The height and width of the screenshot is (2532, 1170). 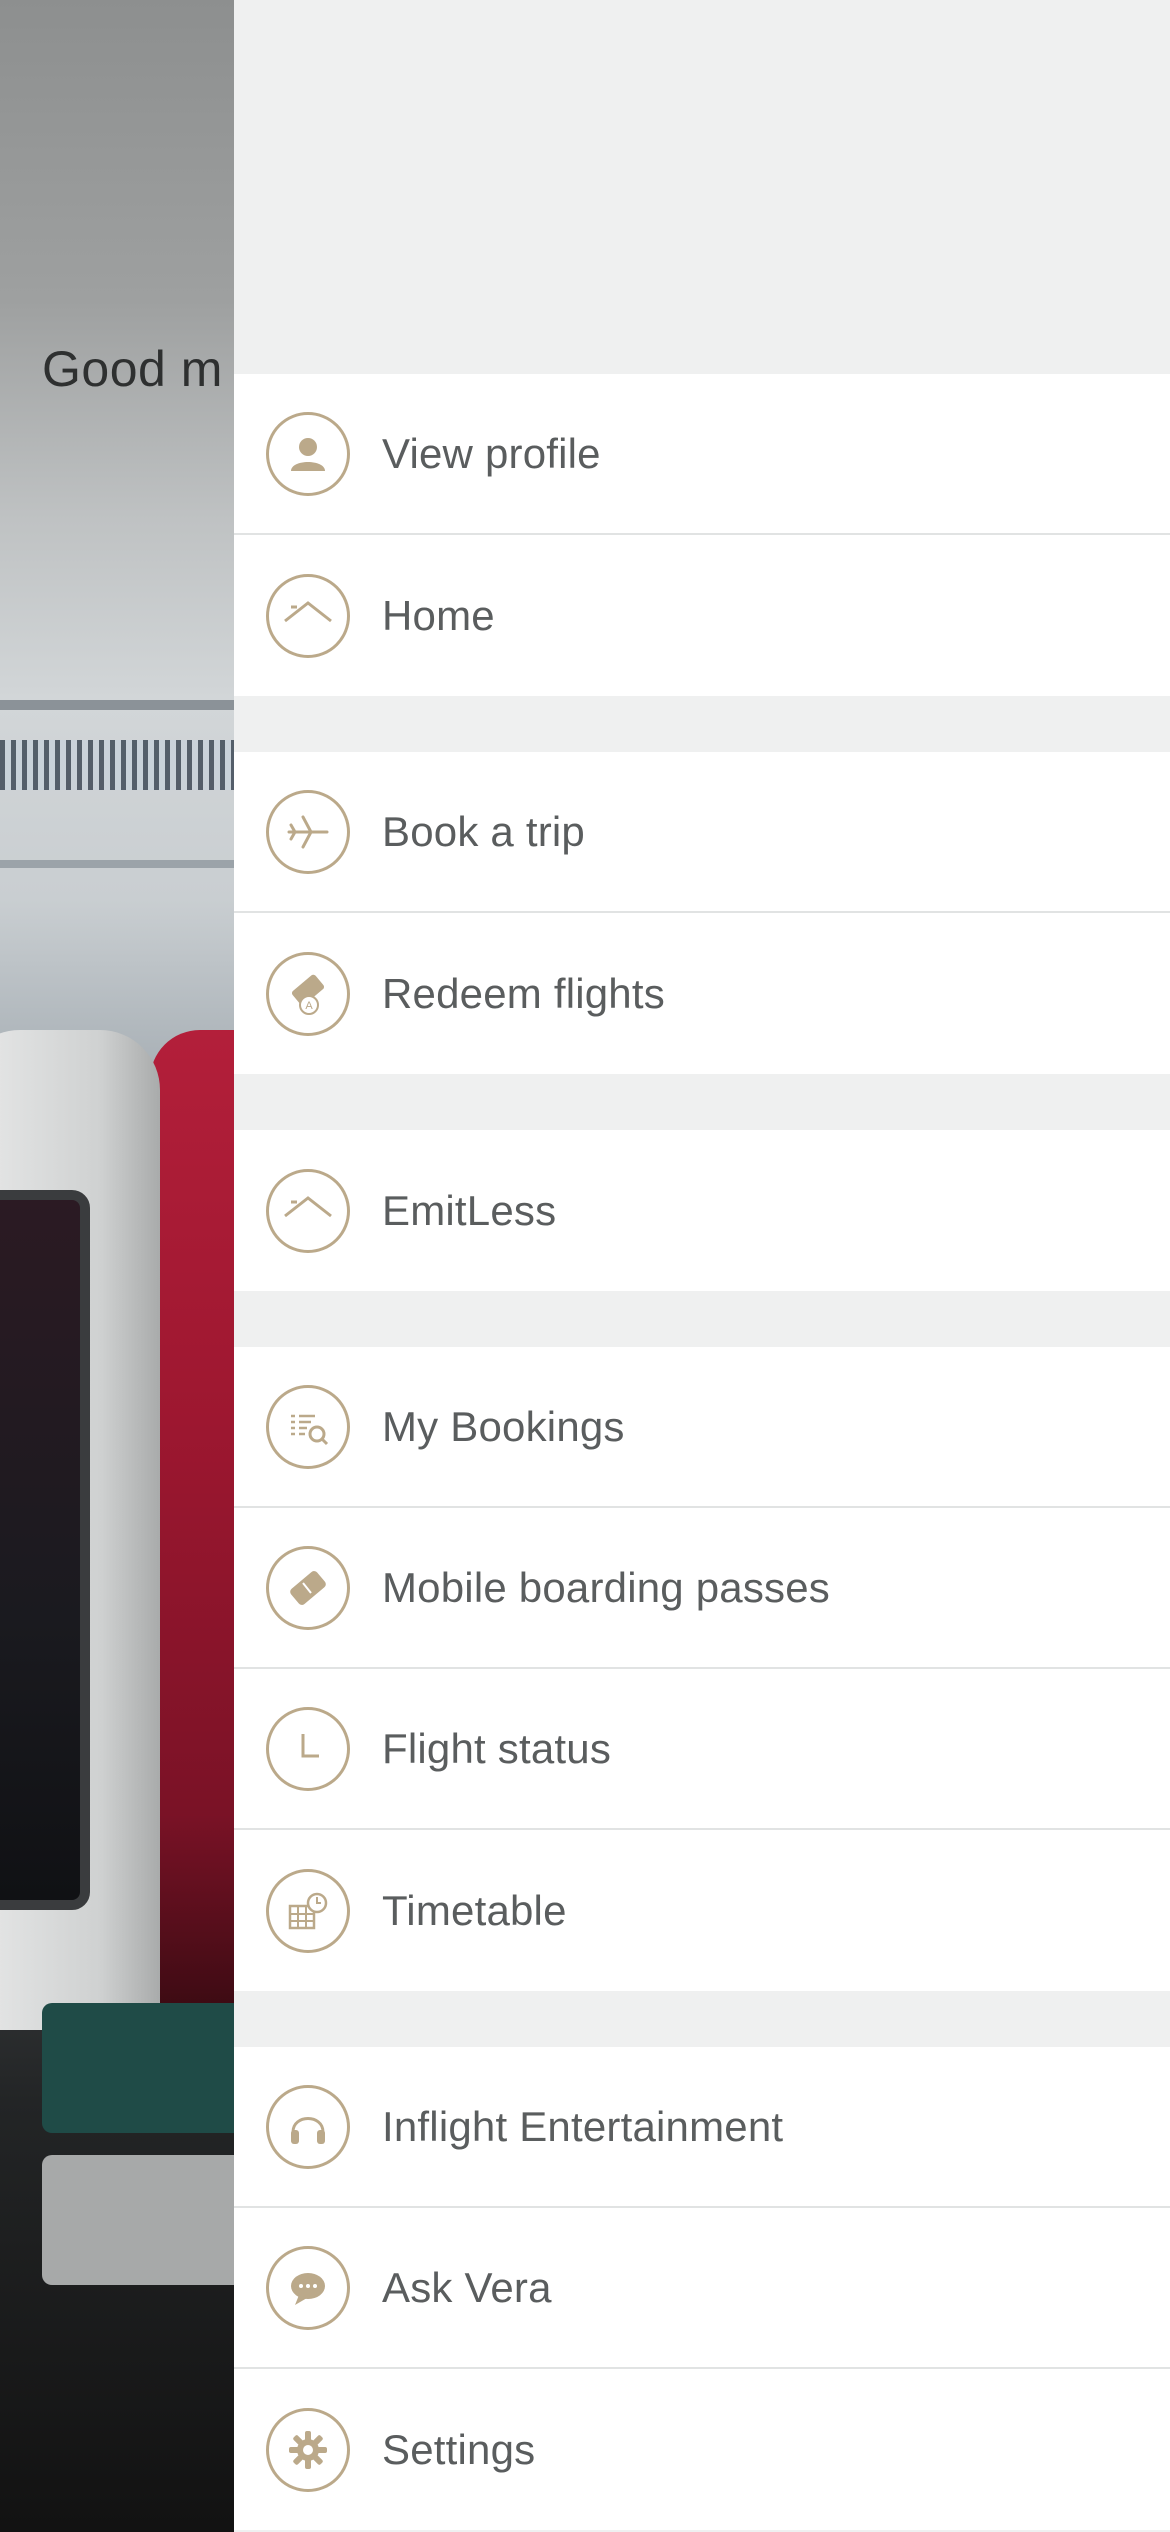 What do you see at coordinates (702, 1910) in the screenshot?
I see `menu-item-timetable: Timetable` at bounding box center [702, 1910].